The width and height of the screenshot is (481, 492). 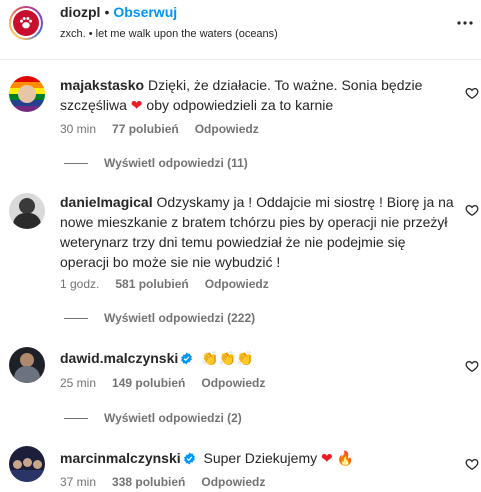 I want to click on more-options-icon, so click(x=465, y=23).